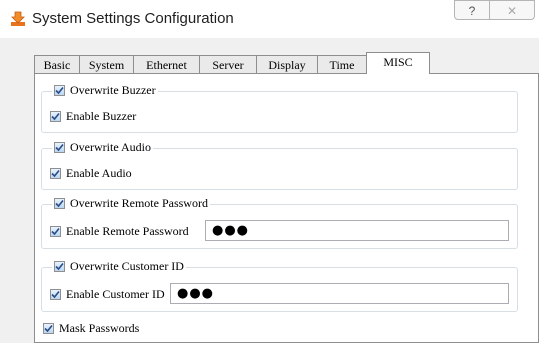 The height and width of the screenshot is (343, 539). Describe the element at coordinates (106, 64) in the screenshot. I see `tab-system: System` at that location.